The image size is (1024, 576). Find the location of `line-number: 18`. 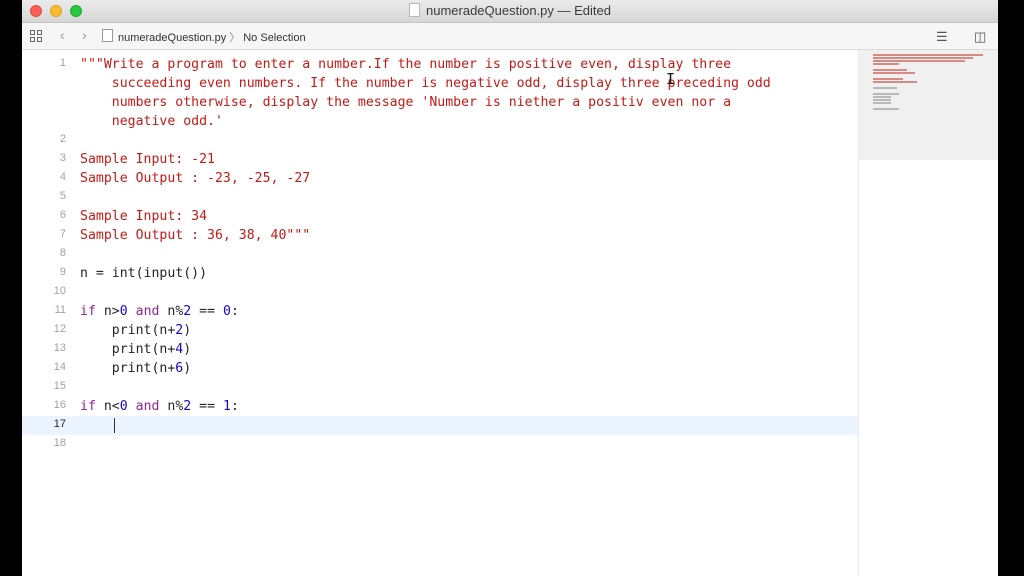

line-number: 18 is located at coordinates (59, 443).